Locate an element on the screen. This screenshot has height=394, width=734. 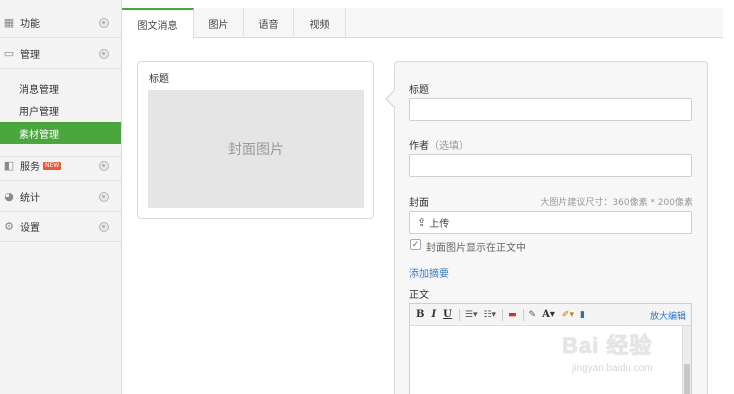
upload-icon: ⇪ is located at coordinates (422, 222).